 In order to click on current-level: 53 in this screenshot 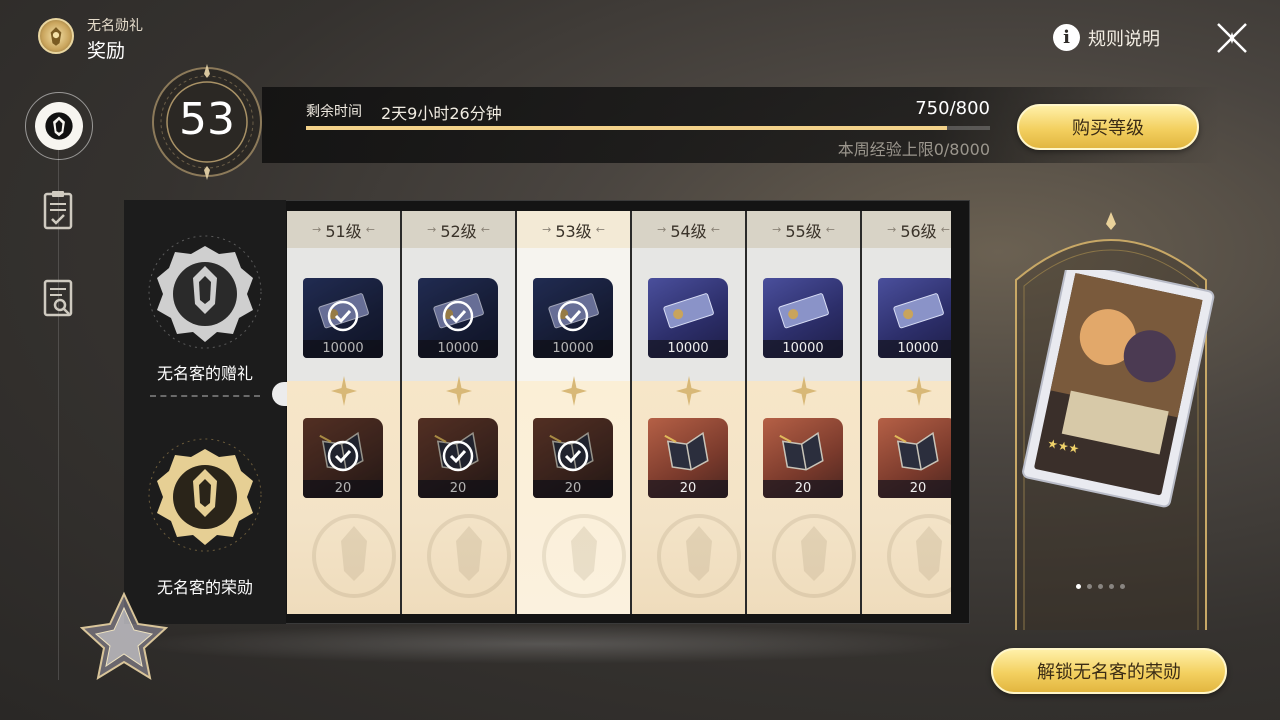, I will do `click(207, 119)`.